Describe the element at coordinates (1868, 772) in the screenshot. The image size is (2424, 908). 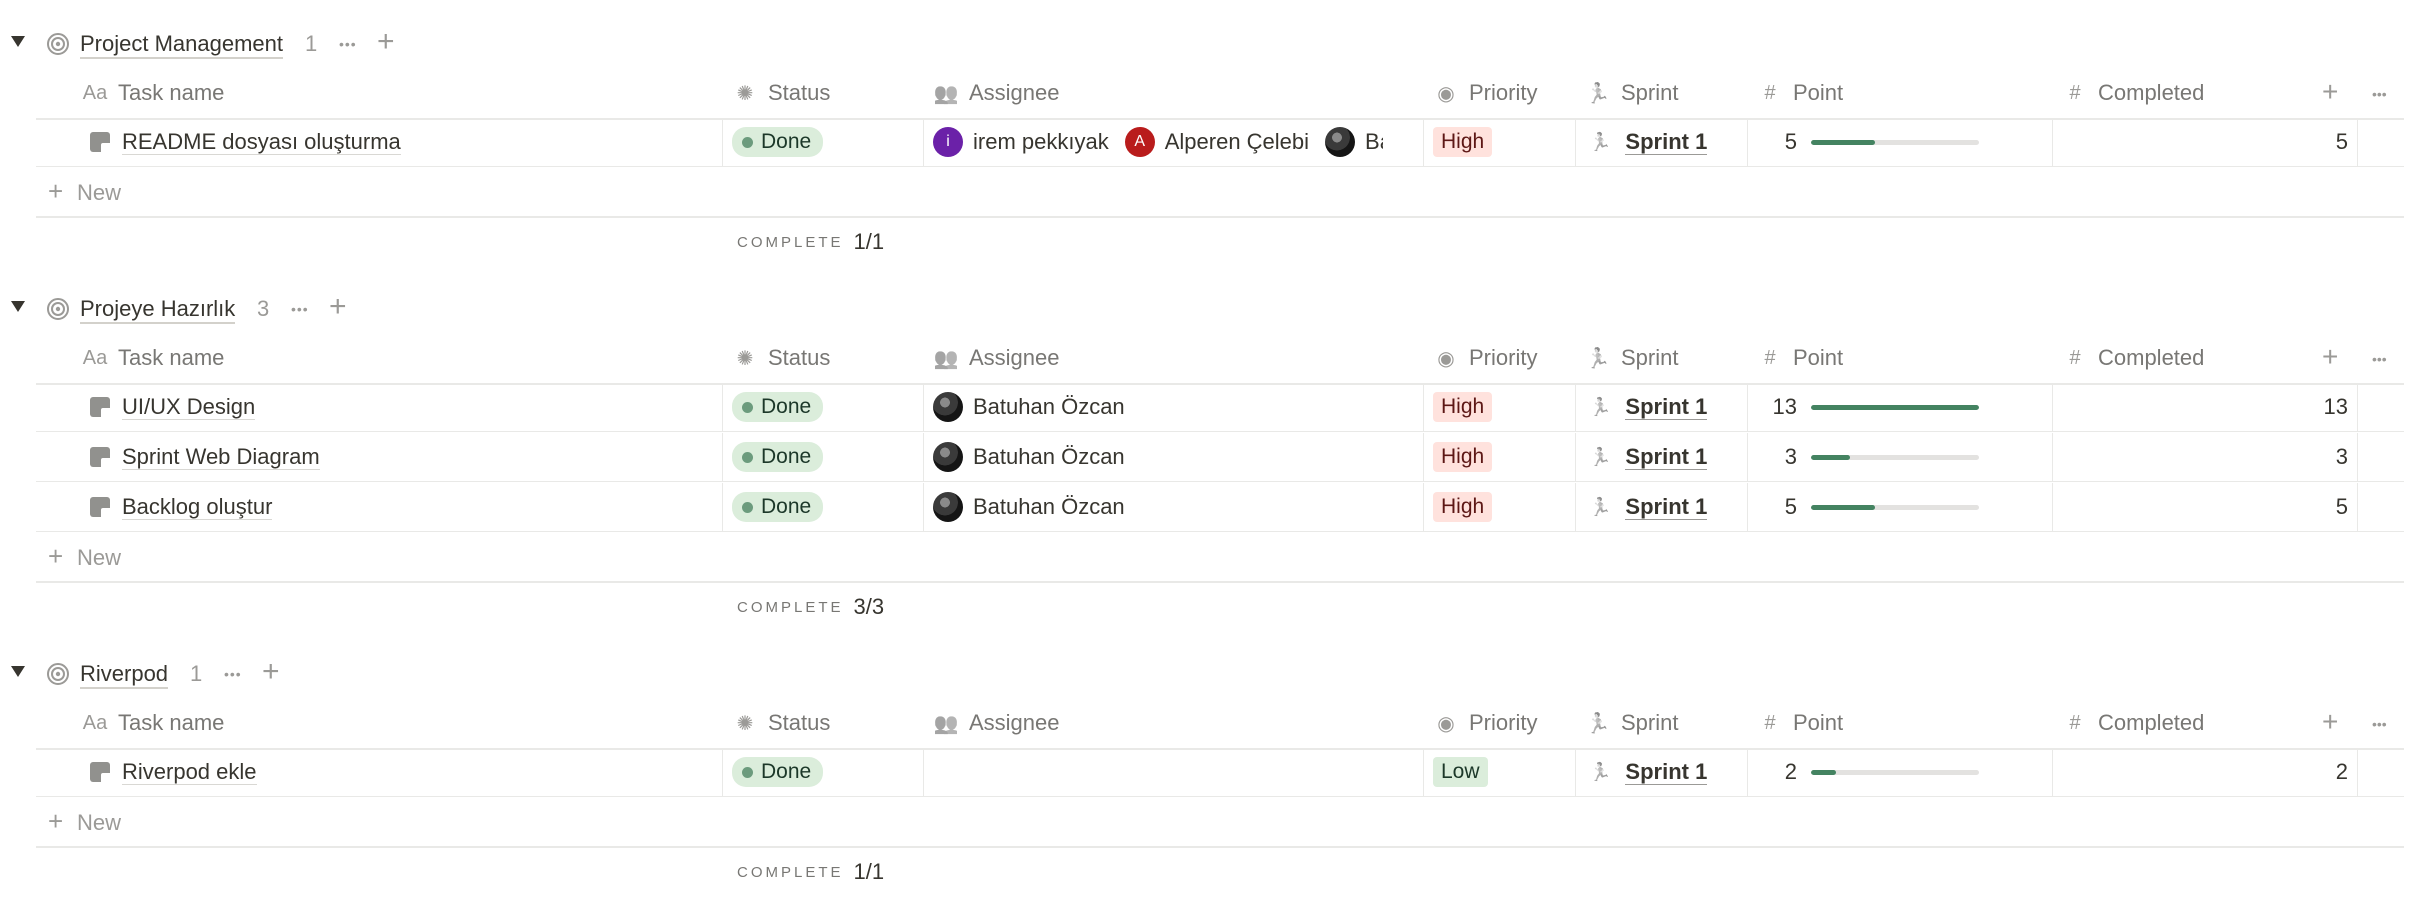
I see `point-cell: 2` at that location.